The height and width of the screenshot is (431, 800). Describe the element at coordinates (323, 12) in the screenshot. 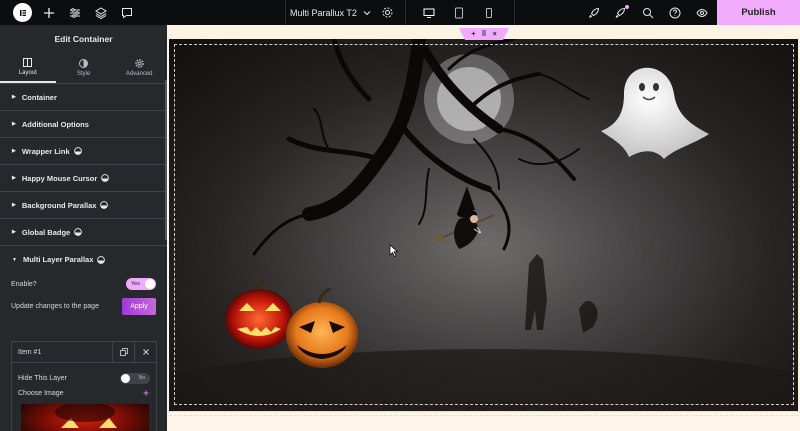

I see `document-title: Multi Parallux T2` at that location.